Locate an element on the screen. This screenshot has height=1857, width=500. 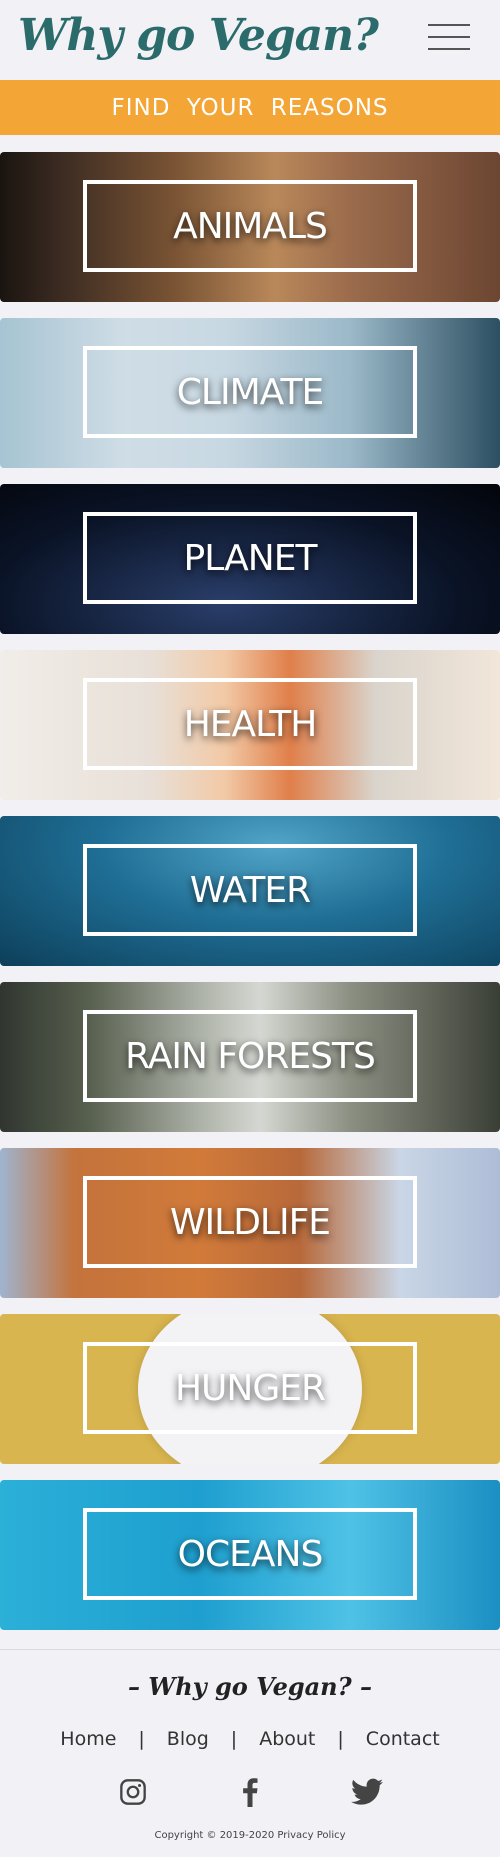
card-label: OCEANS is located at coordinates (250, 1554).